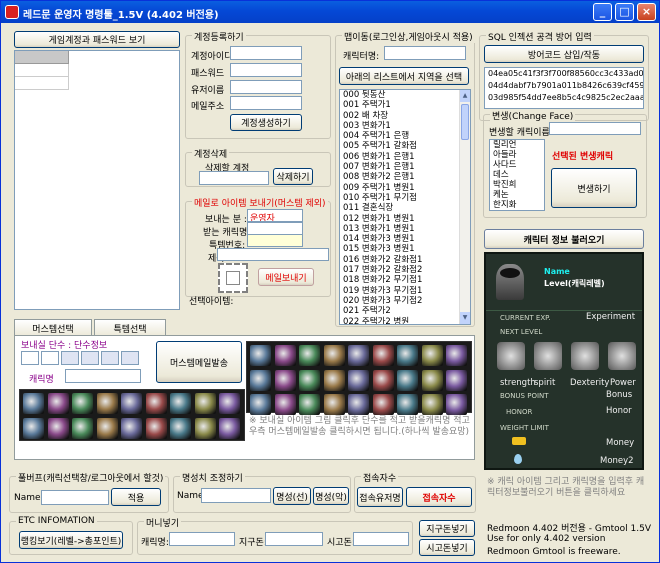 Image resolution: width=660 pixels, height=563 pixels. What do you see at coordinates (405, 126) in the screenshot?
I see `region-list-item: 003 변화가1` at bounding box center [405, 126].